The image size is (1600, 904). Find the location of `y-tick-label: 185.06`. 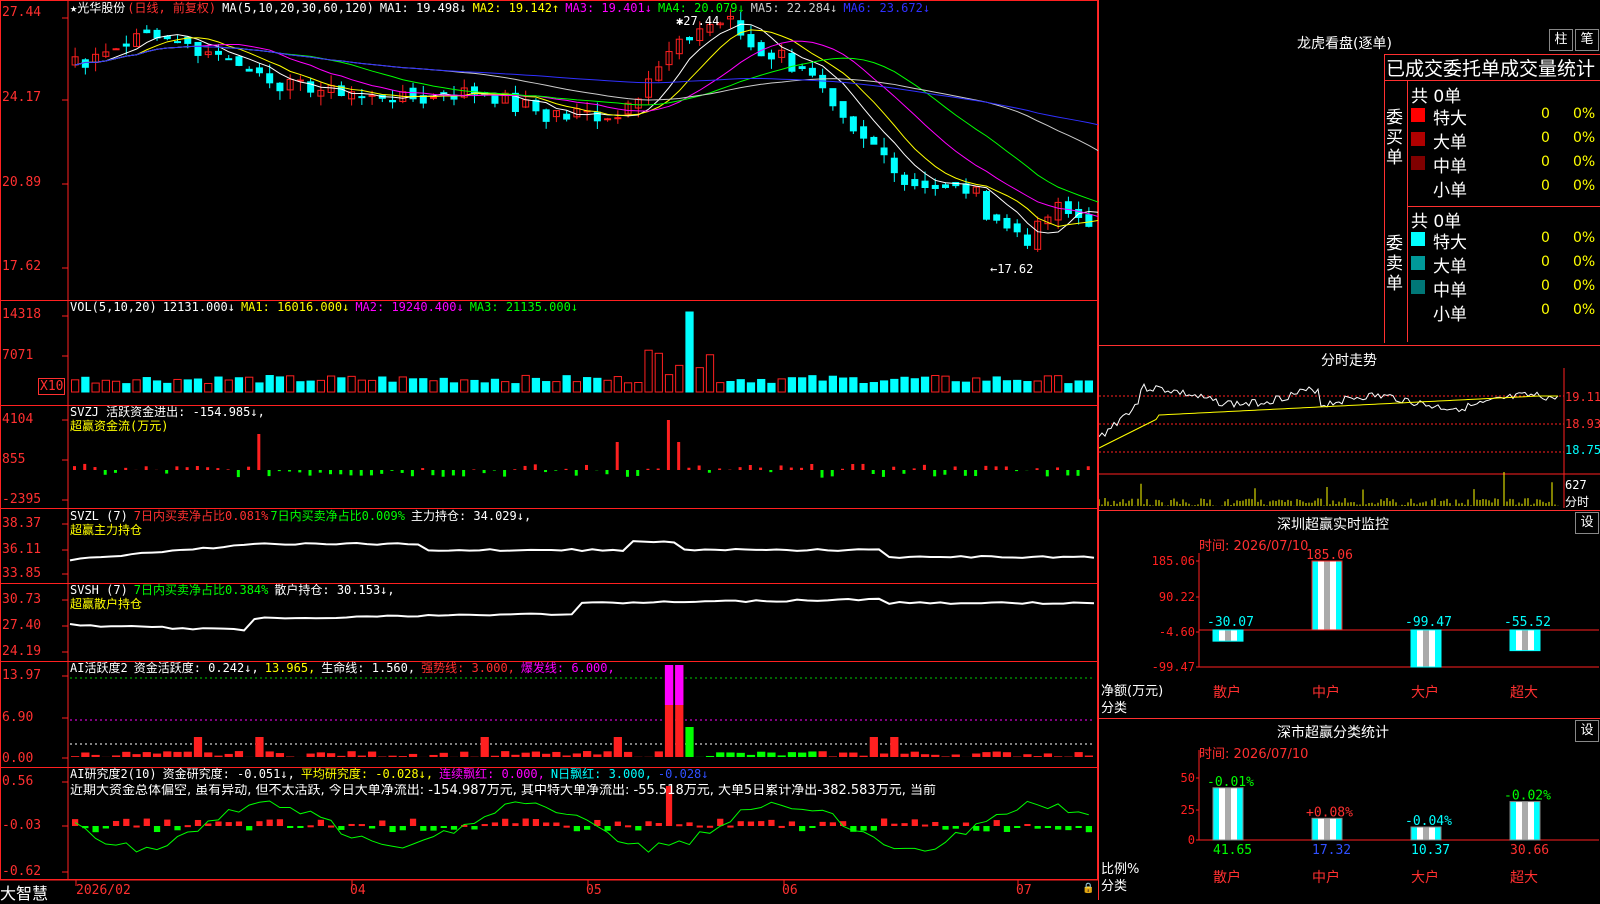

y-tick-label: 185.06 is located at coordinates (1173, 561).